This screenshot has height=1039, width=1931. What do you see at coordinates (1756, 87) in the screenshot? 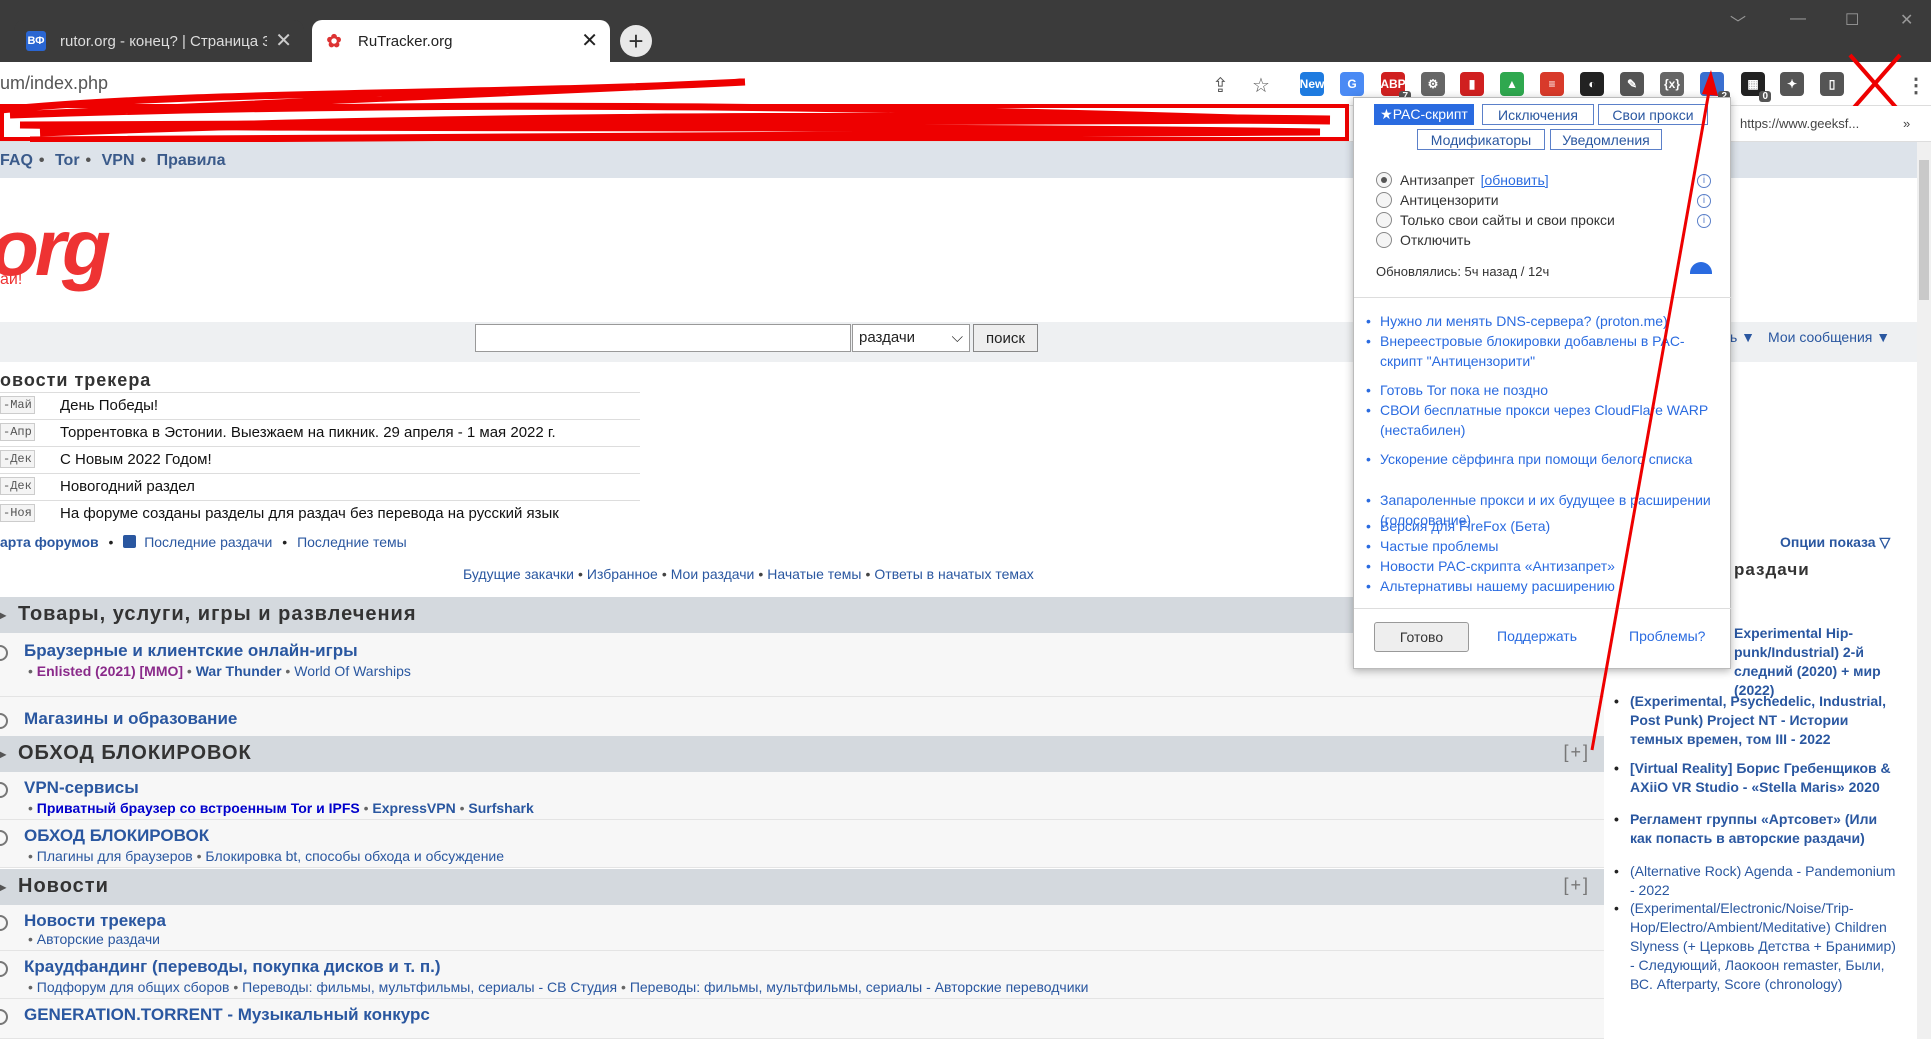
I see `dark-ext-icon: ▦ 0` at bounding box center [1756, 87].